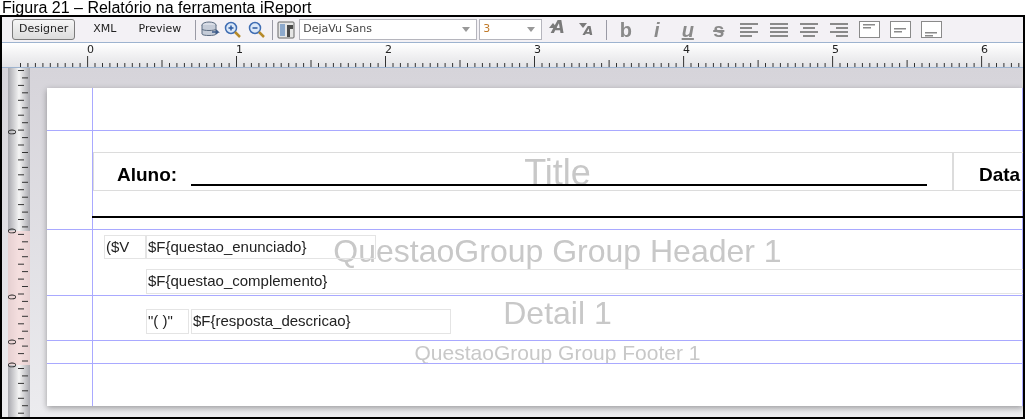 This screenshot has width=1025, height=419. I want to click on view-tab: Preview, so click(160, 29).